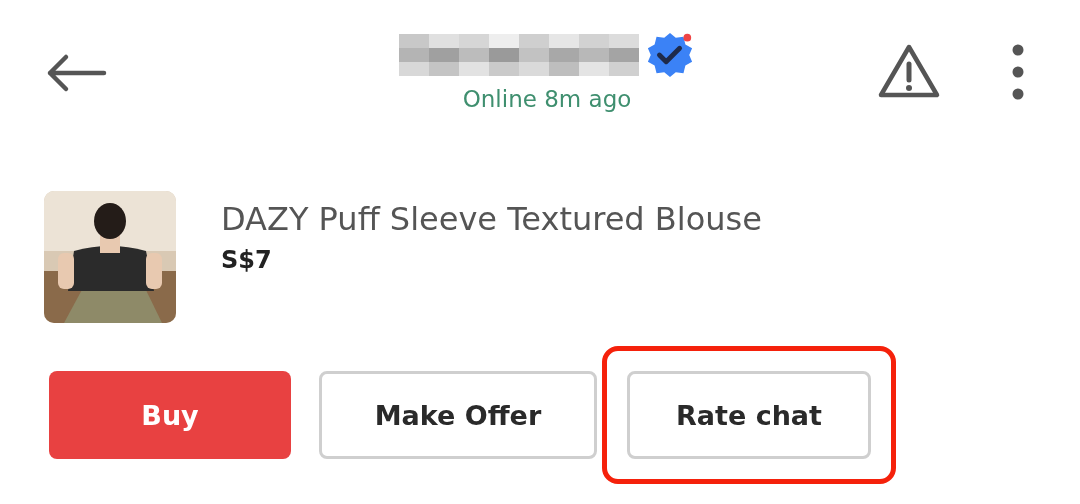  What do you see at coordinates (247, 260) in the screenshot?
I see `product-price: S$7` at bounding box center [247, 260].